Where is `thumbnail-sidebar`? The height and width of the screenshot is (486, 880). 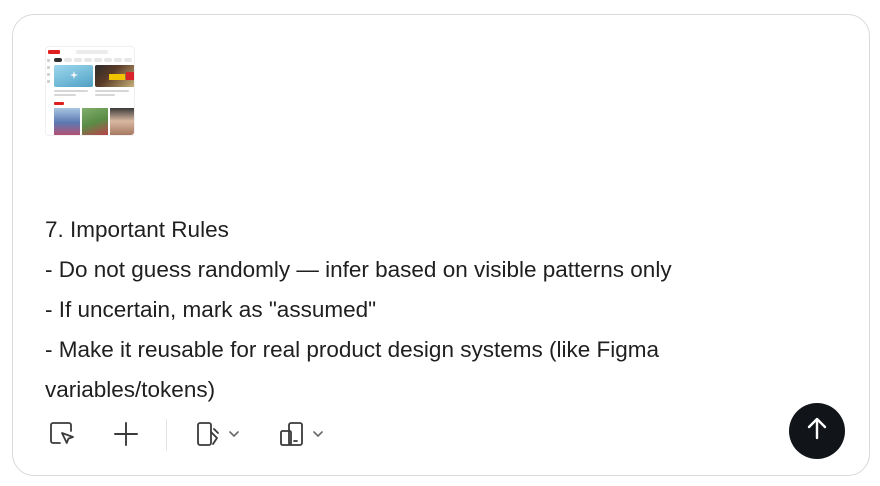 thumbnail-sidebar is located at coordinates (49, 74).